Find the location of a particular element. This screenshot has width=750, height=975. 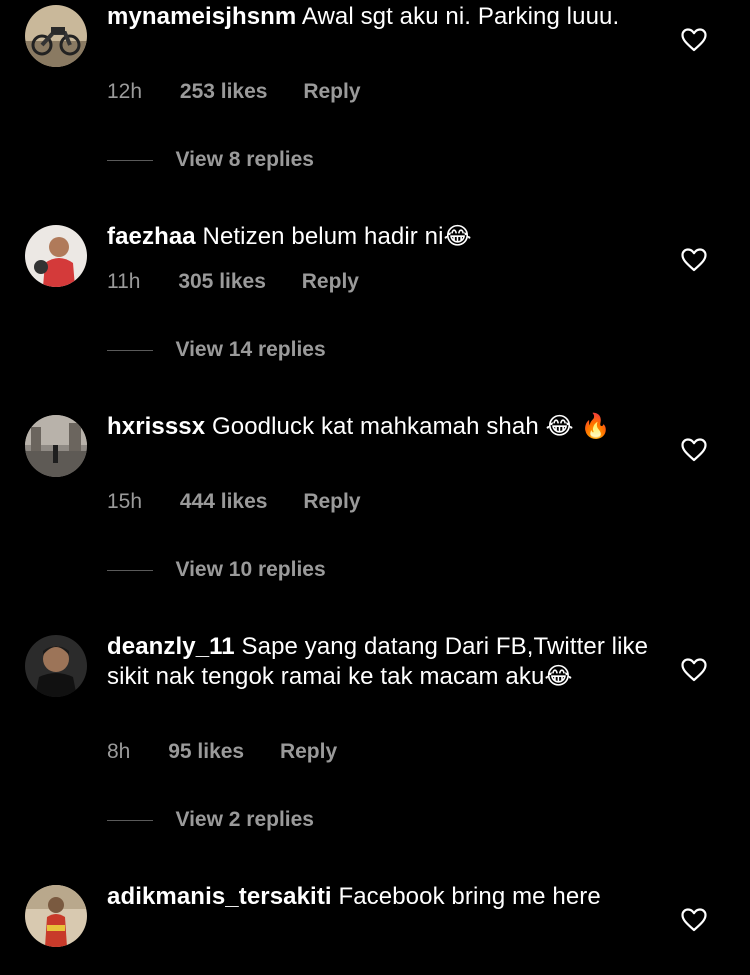

comment-body: Facebook bring me here is located at coordinates (469, 896).